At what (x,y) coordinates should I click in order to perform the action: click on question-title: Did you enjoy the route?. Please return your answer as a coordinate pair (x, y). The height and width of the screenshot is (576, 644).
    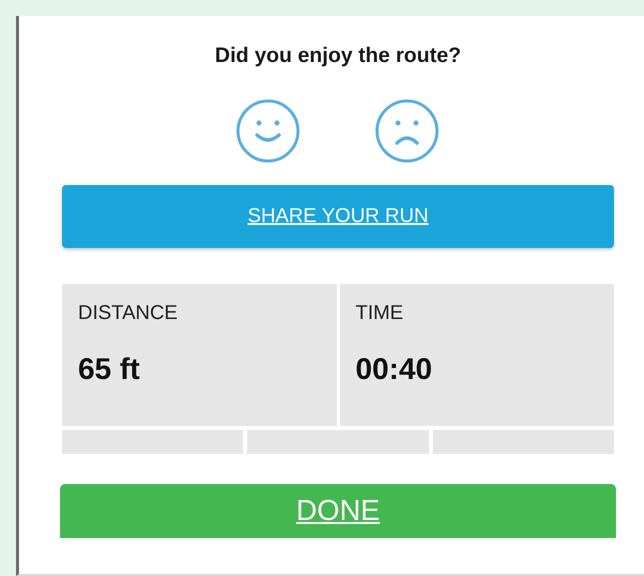
    Looking at the image, I should click on (338, 56).